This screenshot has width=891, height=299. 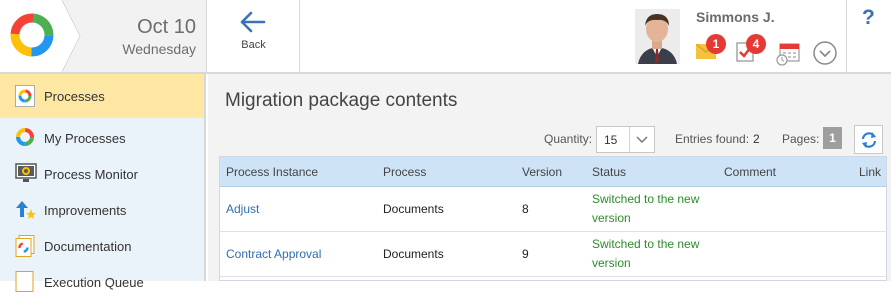 I want to click on pages-label: Pages:, so click(x=801, y=139).